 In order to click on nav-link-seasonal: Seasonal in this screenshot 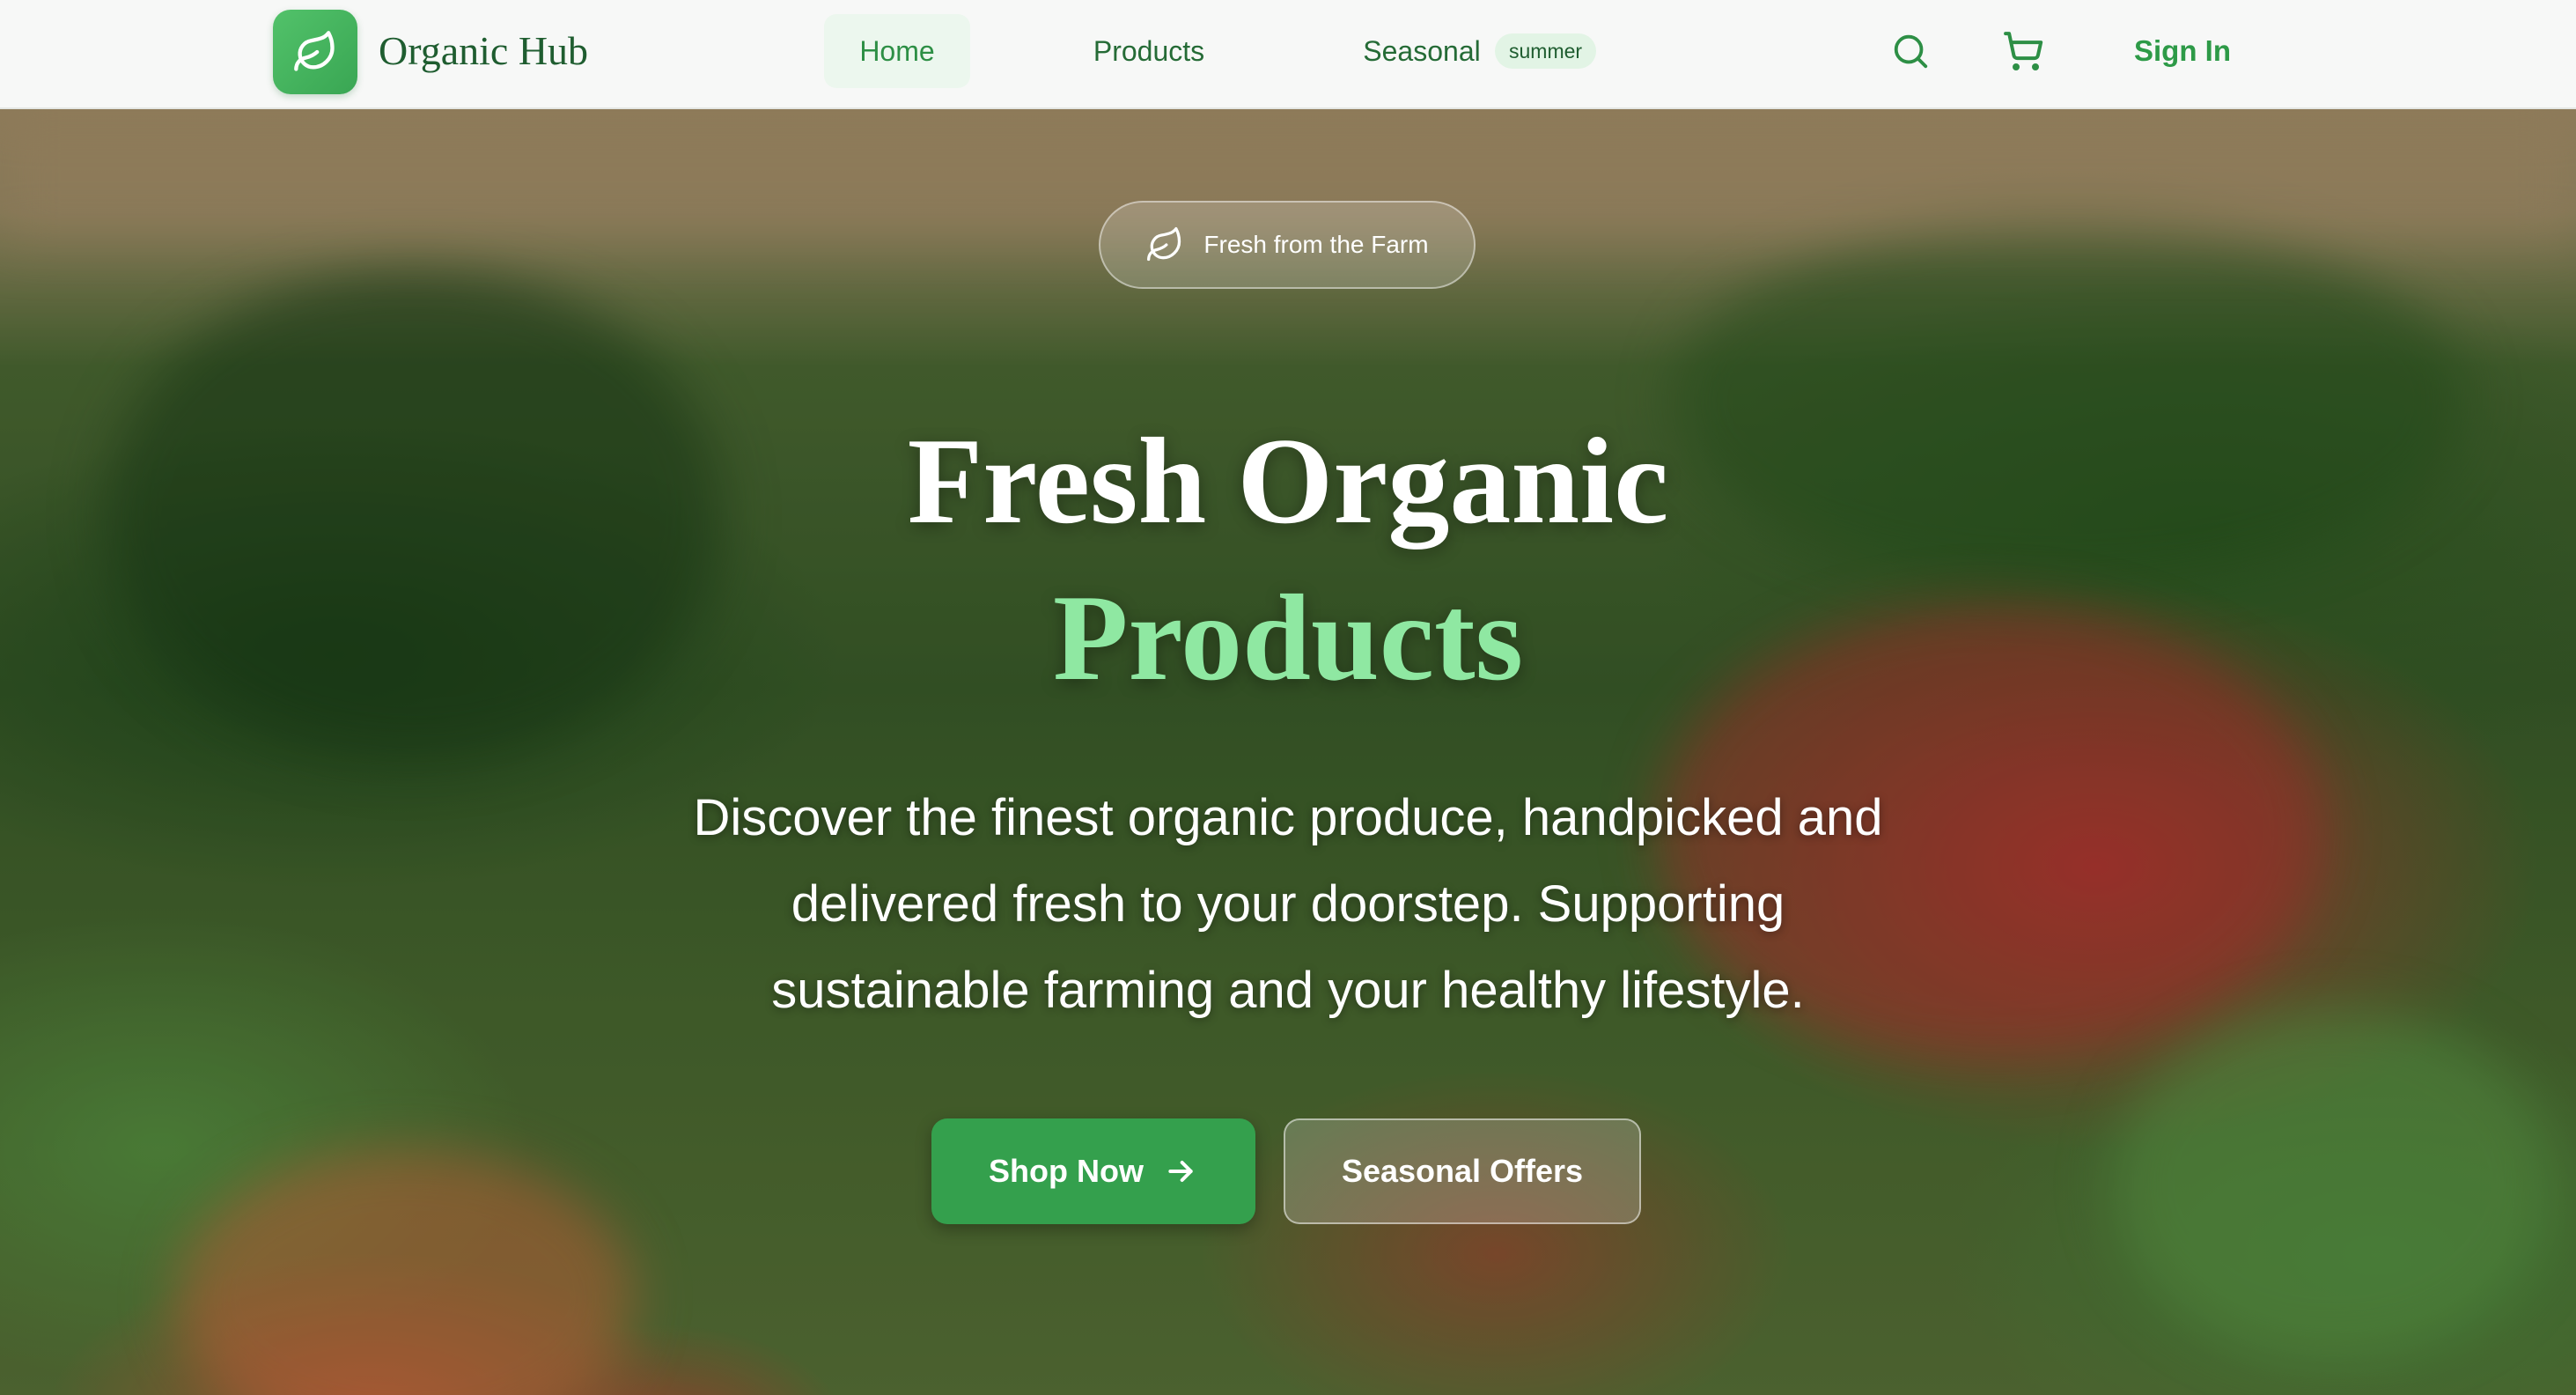, I will do `click(1422, 51)`.